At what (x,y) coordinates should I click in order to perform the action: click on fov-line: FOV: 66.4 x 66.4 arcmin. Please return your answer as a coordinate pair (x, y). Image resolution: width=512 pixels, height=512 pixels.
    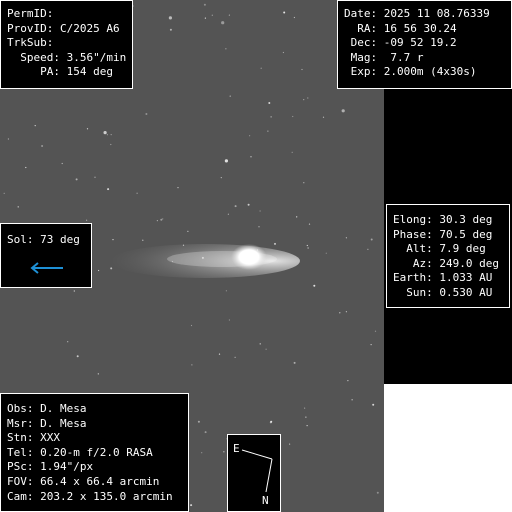
    Looking at the image, I should click on (83, 481).